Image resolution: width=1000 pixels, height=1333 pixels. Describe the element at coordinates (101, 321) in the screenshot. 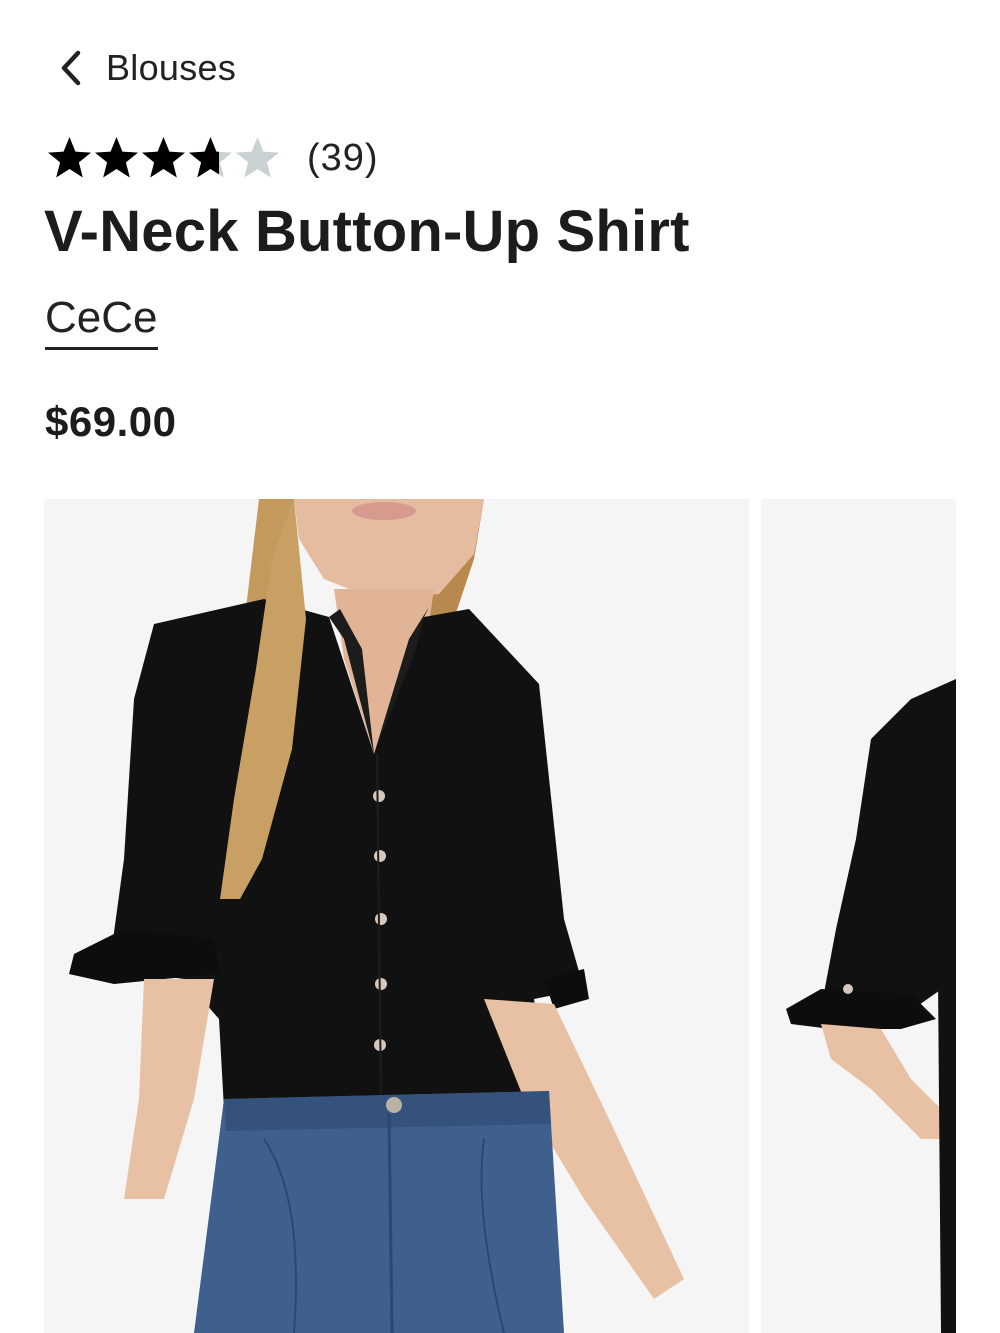

I see `brand-link: CeCe` at that location.